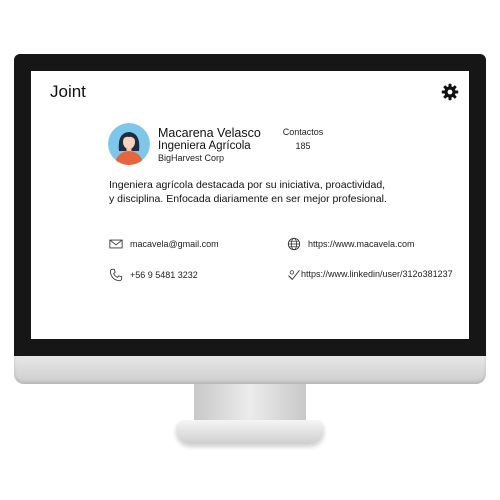  What do you see at coordinates (303, 146) in the screenshot?
I see `contacts-count: 185` at bounding box center [303, 146].